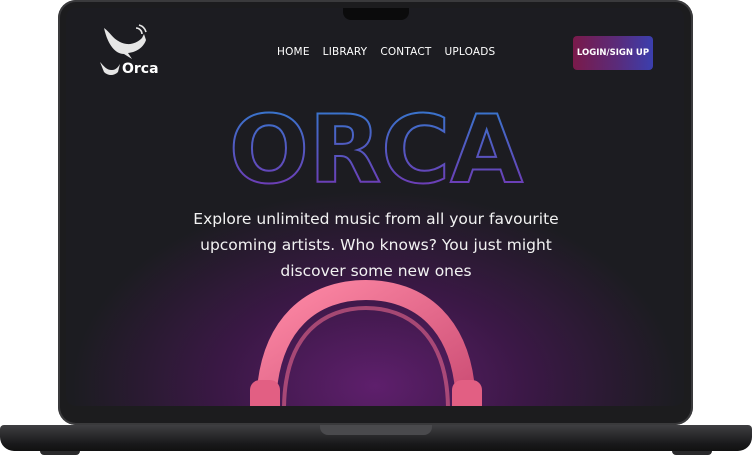 The width and height of the screenshot is (752, 458). What do you see at coordinates (140, 69) in the screenshot?
I see `brand-name: Orca` at bounding box center [140, 69].